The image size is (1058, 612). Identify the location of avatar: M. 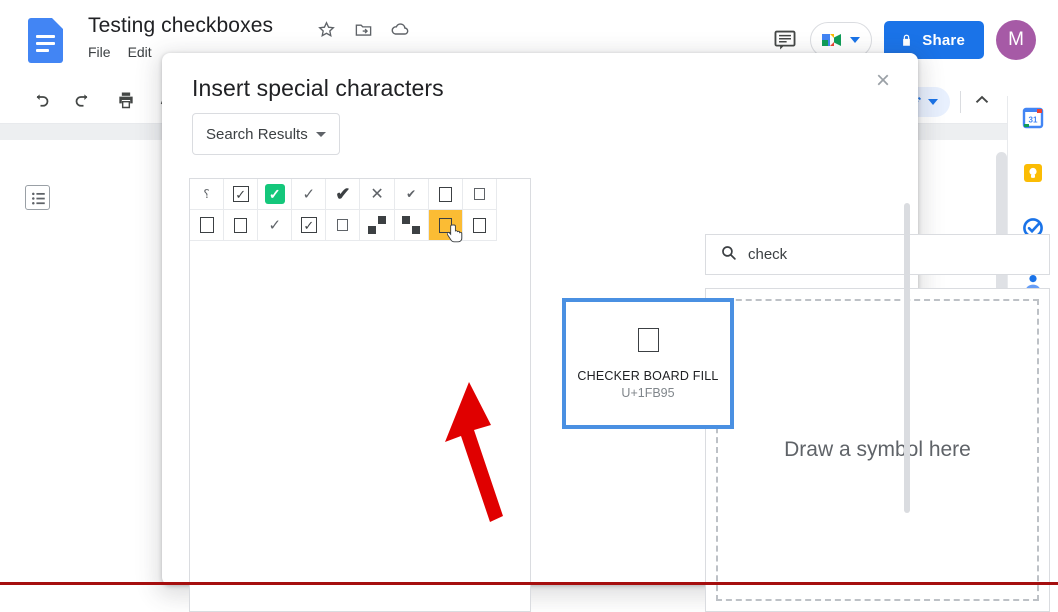
(1016, 40).